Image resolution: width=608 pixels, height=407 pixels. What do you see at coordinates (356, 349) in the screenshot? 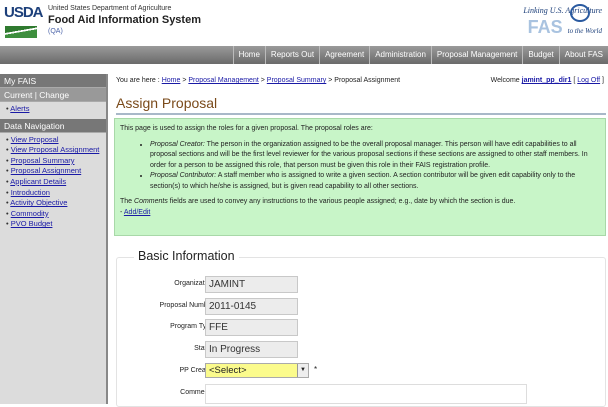
I see `status-row: Status In Progress` at bounding box center [356, 349].